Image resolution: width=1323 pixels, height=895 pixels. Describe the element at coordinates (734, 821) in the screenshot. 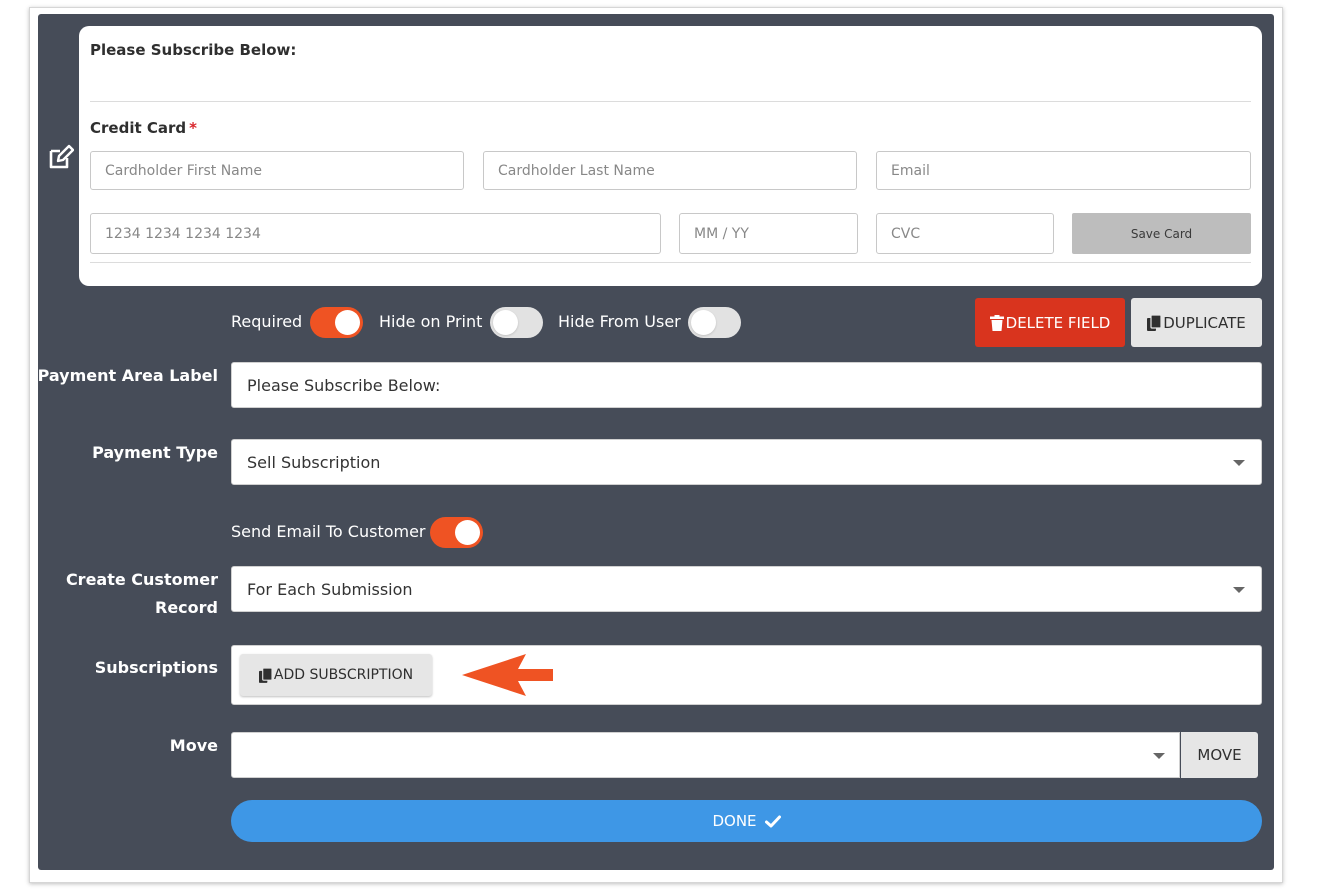

I see `done-label: DONE` at that location.